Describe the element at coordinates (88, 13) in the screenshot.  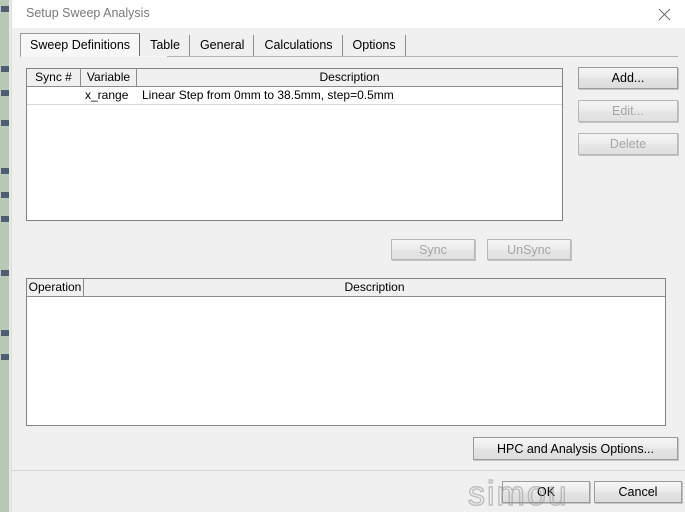
I see `window-title: Setup Sweep Analysis` at that location.